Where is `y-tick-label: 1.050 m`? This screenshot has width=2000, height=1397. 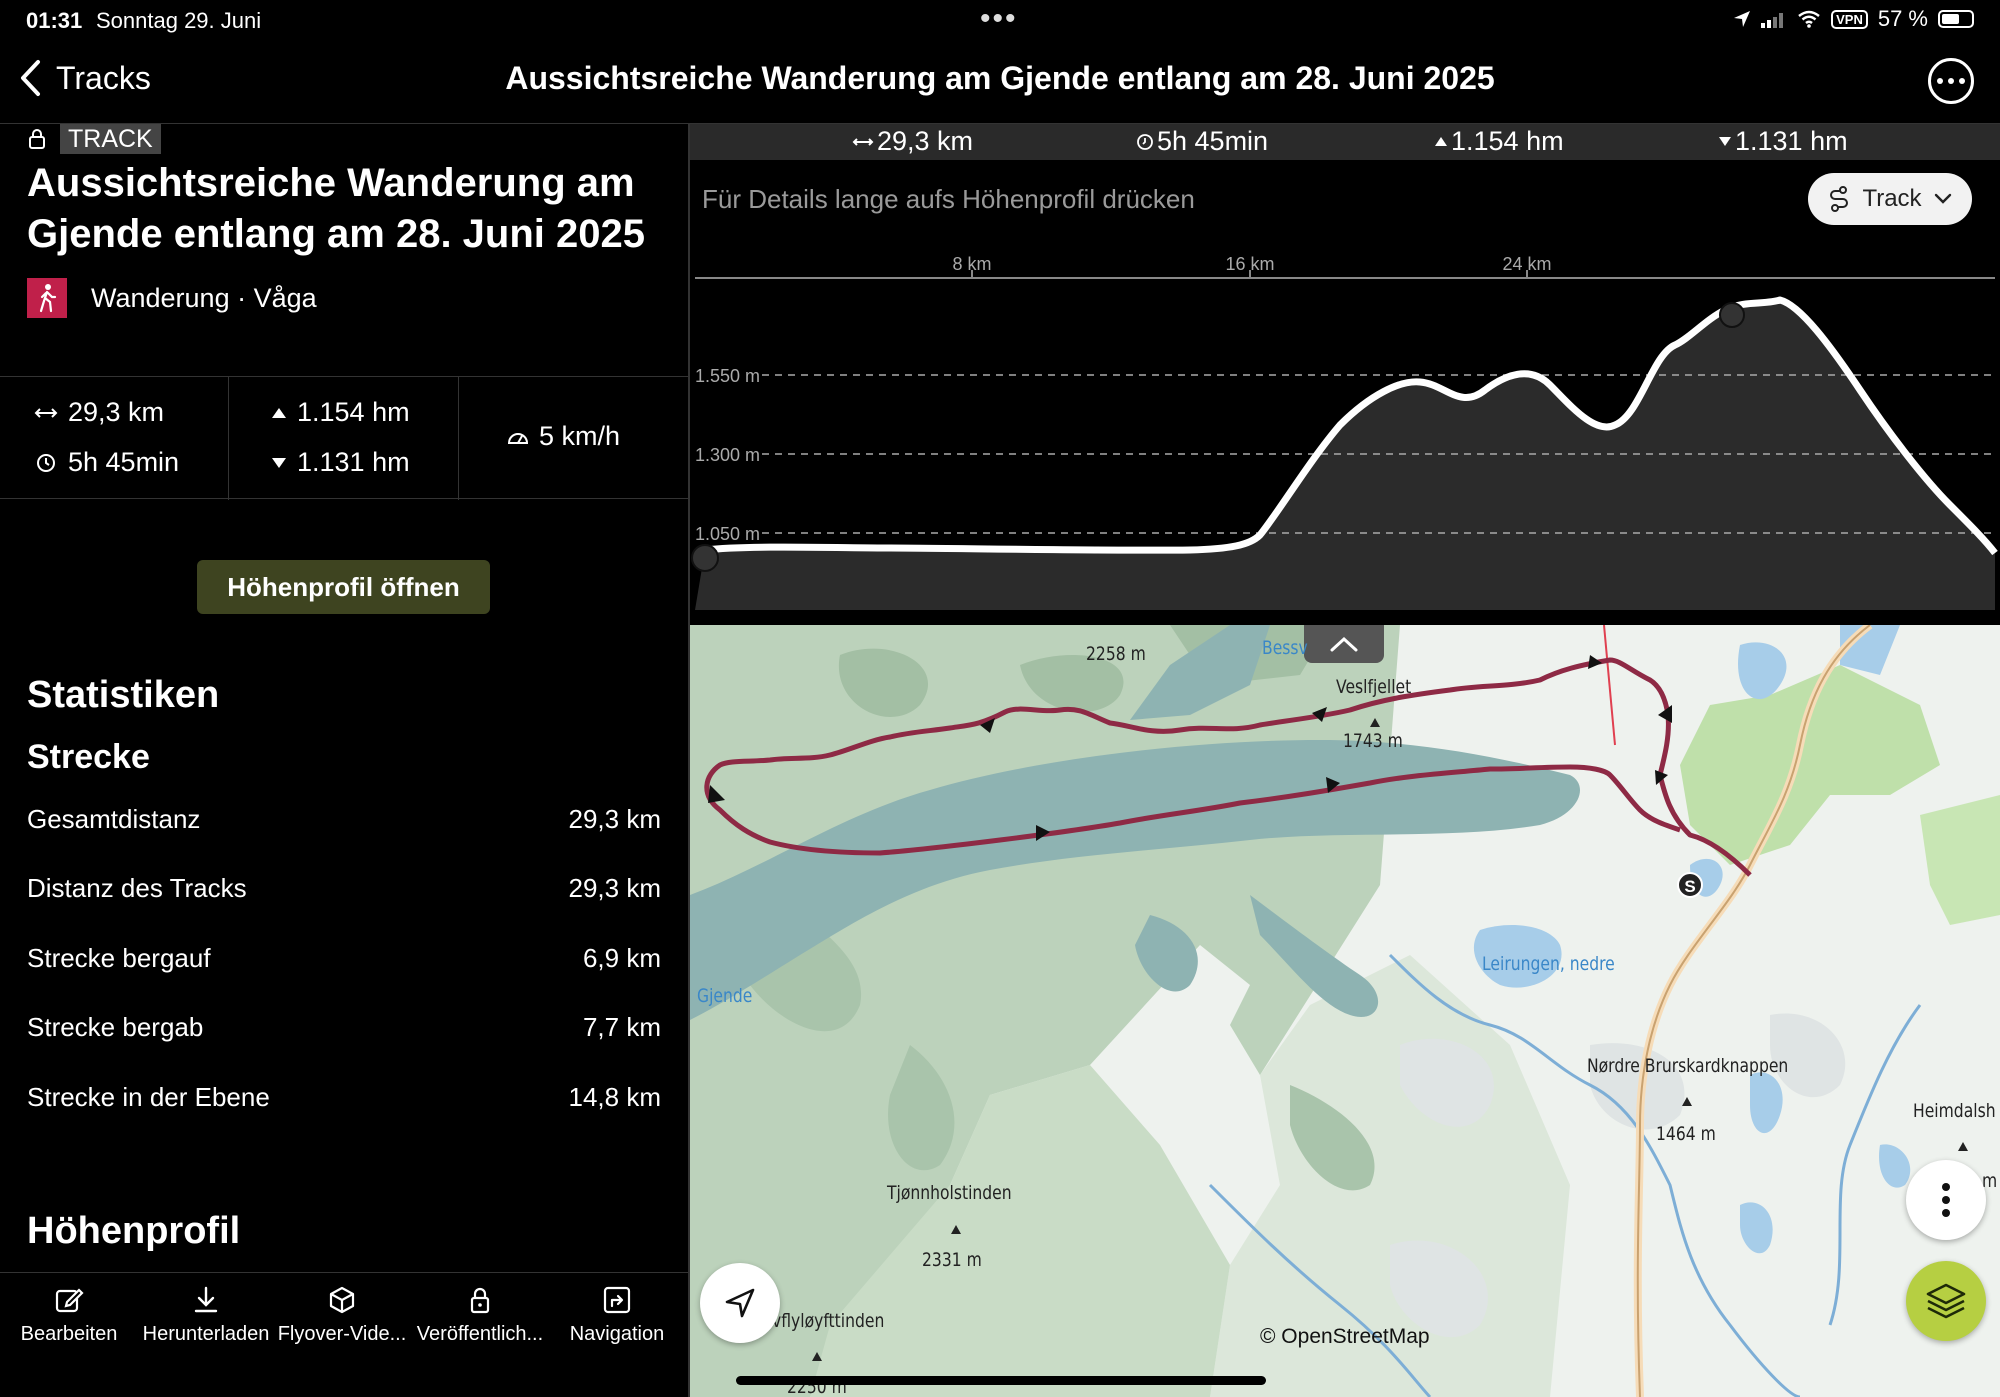
y-tick-label: 1.050 m is located at coordinates (727, 534).